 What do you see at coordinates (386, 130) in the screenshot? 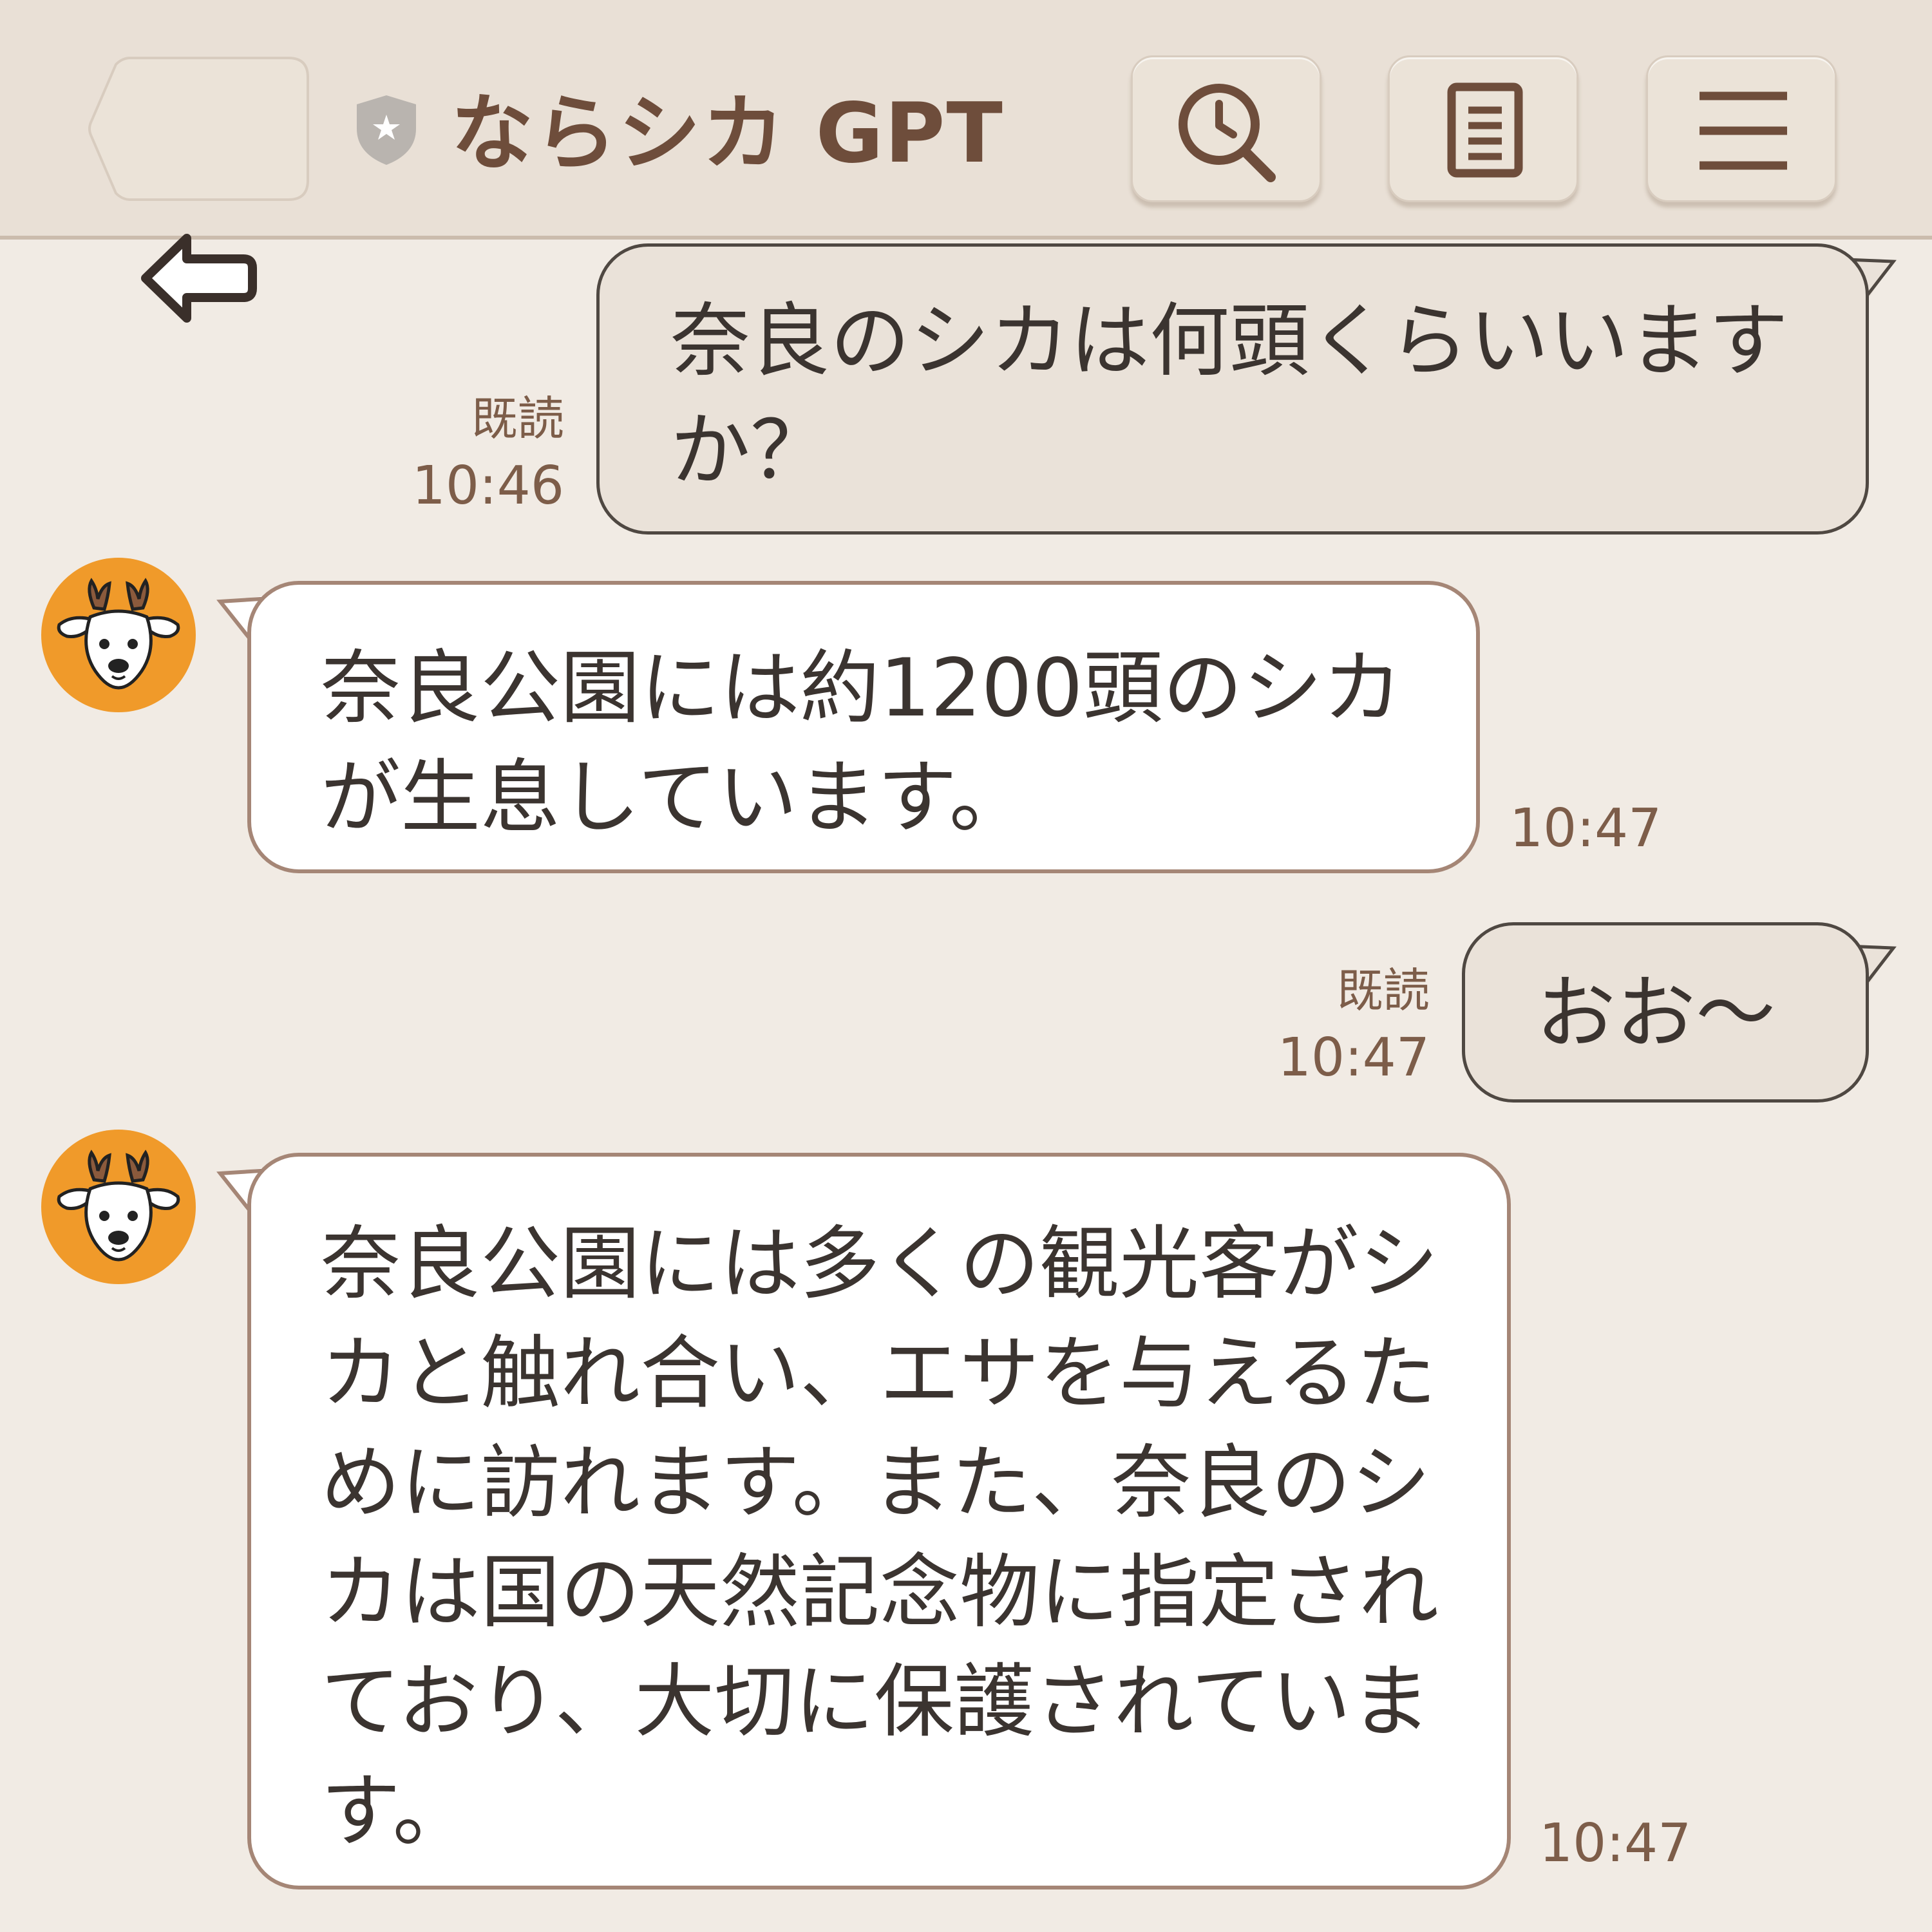
I see `shield-star-icon` at bounding box center [386, 130].